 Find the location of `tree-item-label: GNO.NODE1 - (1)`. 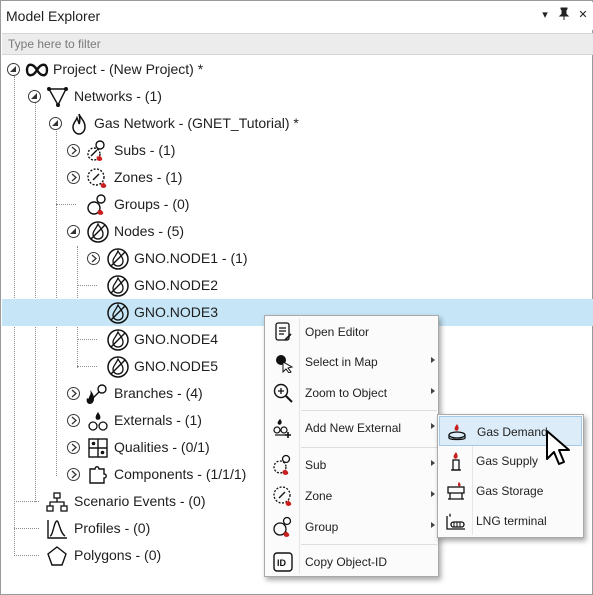

tree-item-label: GNO.NODE1 - (1) is located at coordinates (191, 258).